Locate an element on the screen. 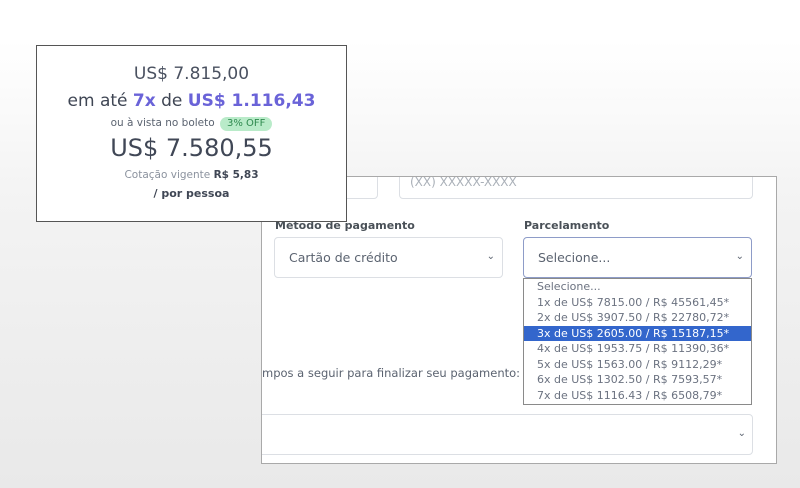 The width and height of the screenshot is (800, 488). payment-method-select: Cartão de crédito ⌄ is located at coordinates (388, 257).